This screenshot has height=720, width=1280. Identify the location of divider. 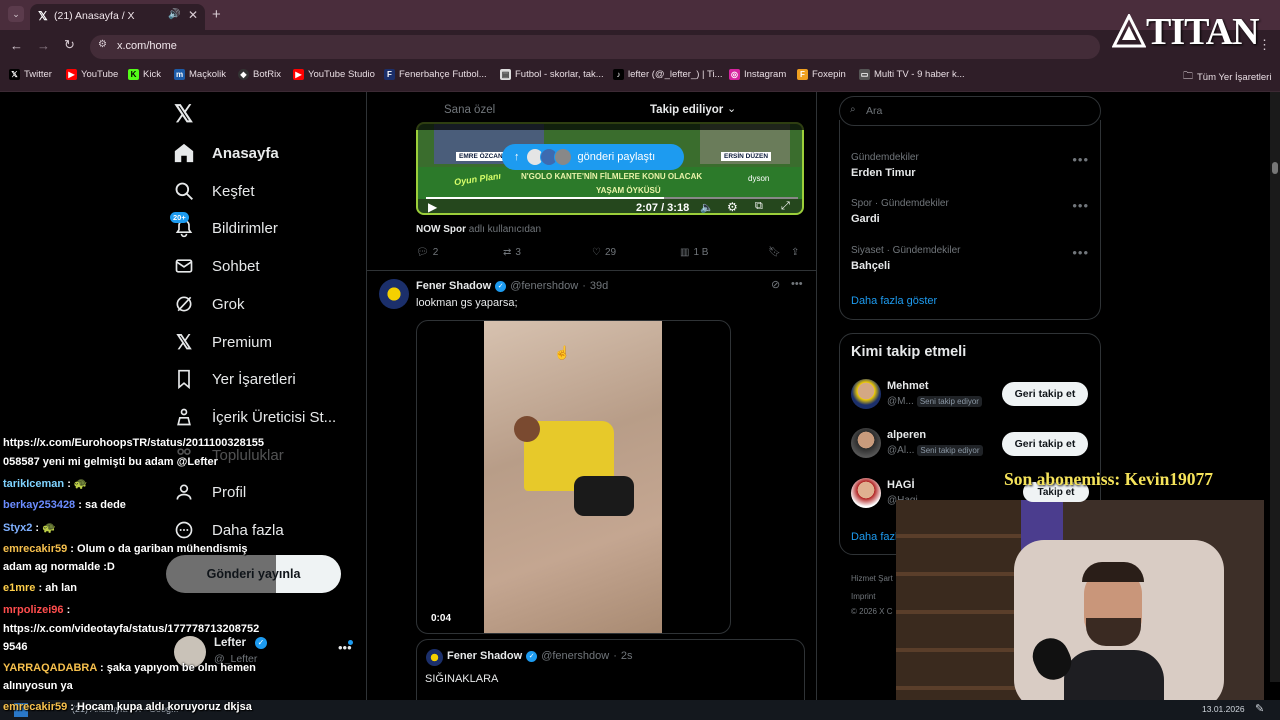
(591, 270).